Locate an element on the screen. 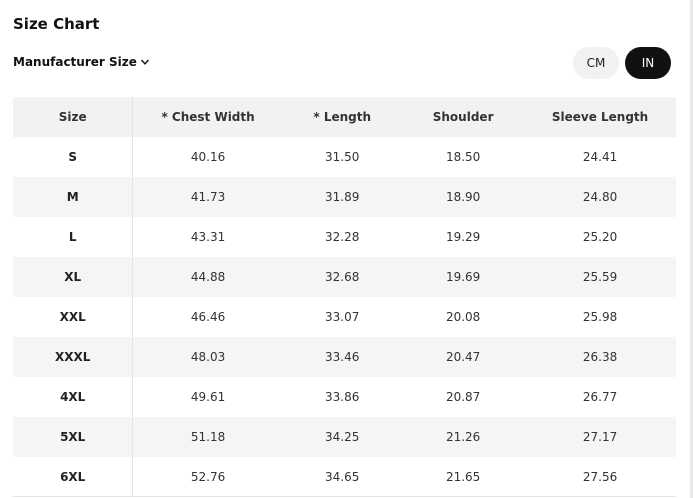  unit-toggle: CM IN is located at coordinates (622, 63).